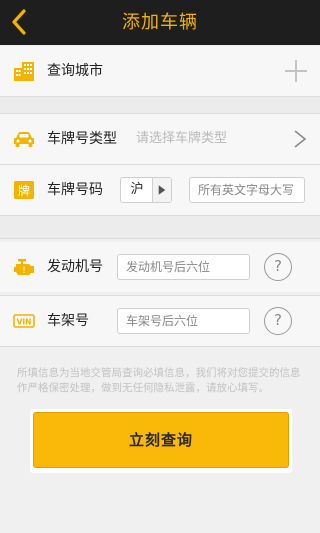 The height and width of the screenshot is (533, 320). I want to click on car-icon, so click(24, 139).